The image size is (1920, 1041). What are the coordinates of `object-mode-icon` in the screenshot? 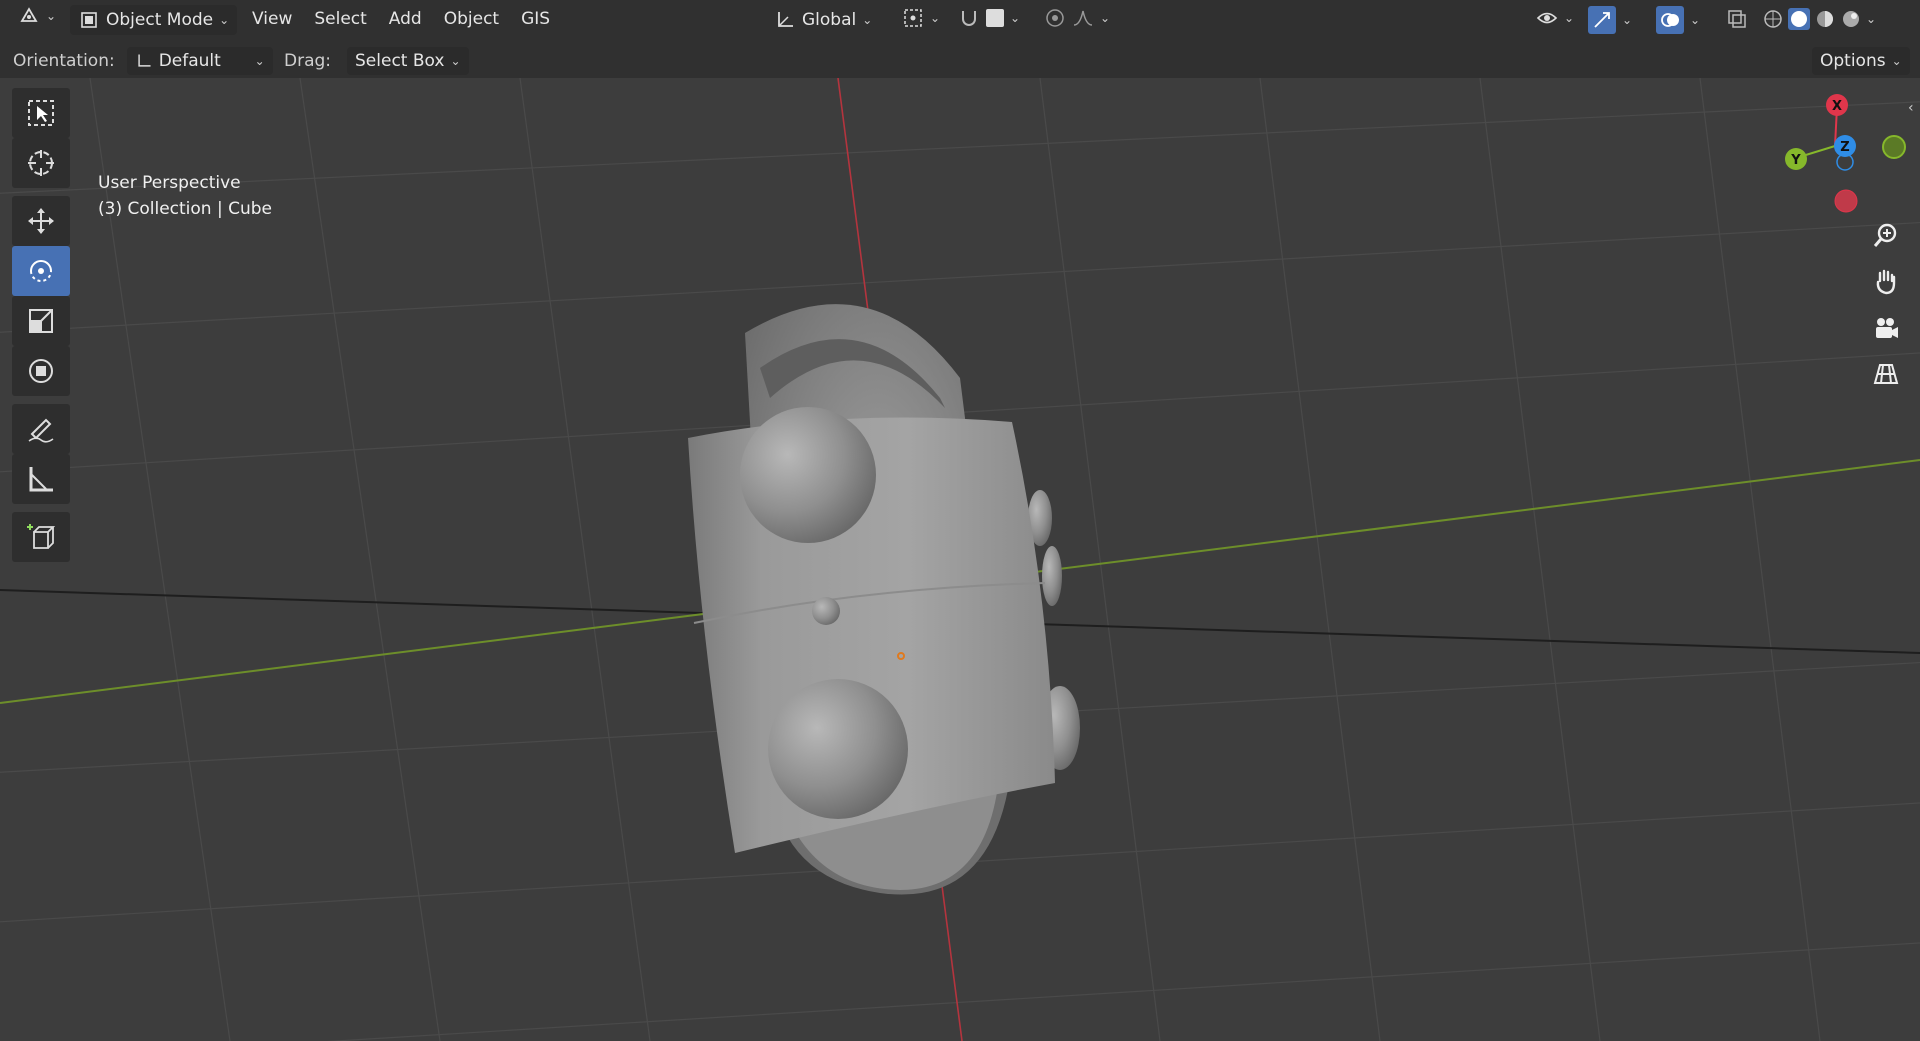 It's located at (89, 20).